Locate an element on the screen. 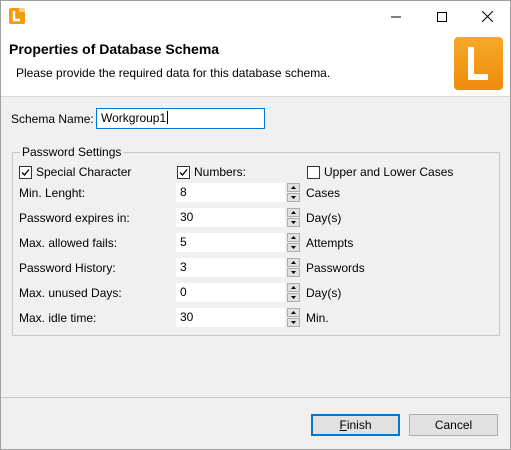 This screenshot has height=450, width=511. upper-lower-cases-label: Upper and Lower Cases is located at coordinates (389, 172).